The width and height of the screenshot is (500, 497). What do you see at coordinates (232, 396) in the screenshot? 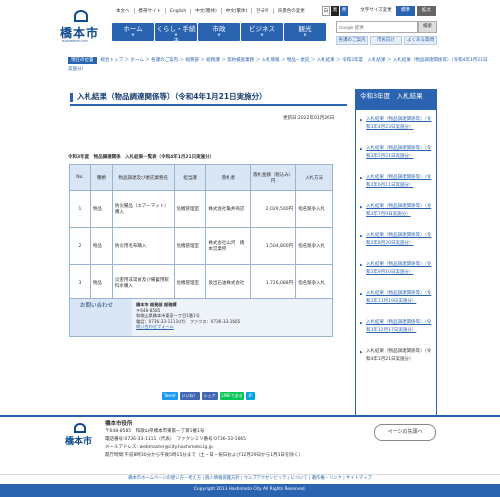
I see `line-button: LINEで送る` at bounding box center [232, 396].